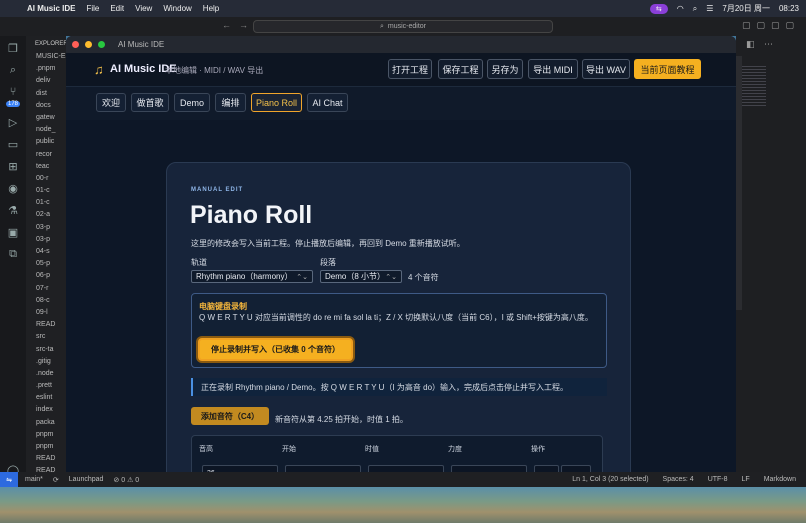 The width and height of the screenshot is (806, 523). Describe the element at coordinates (667, 69) in the screenshot. I see `page-tutorial-button: 当前页面教程` at that location.